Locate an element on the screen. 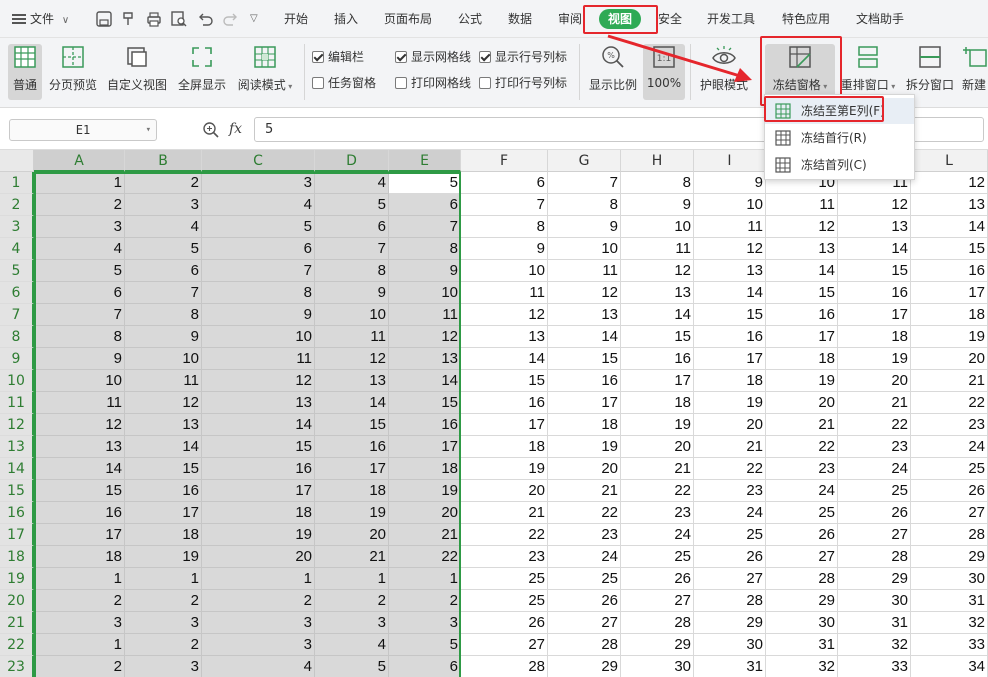  cell-j18: 27 is located at coordinates (802, 557).